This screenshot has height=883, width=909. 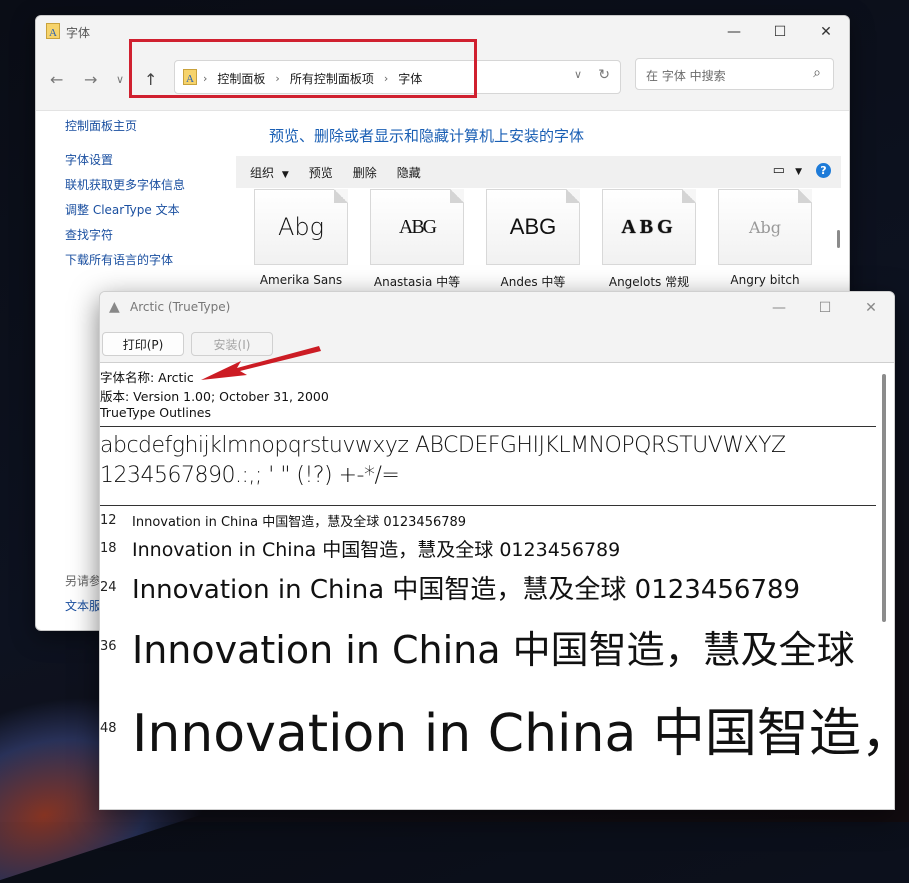 I want to click on sample-size-label: 12, so click(x=108, y=520).